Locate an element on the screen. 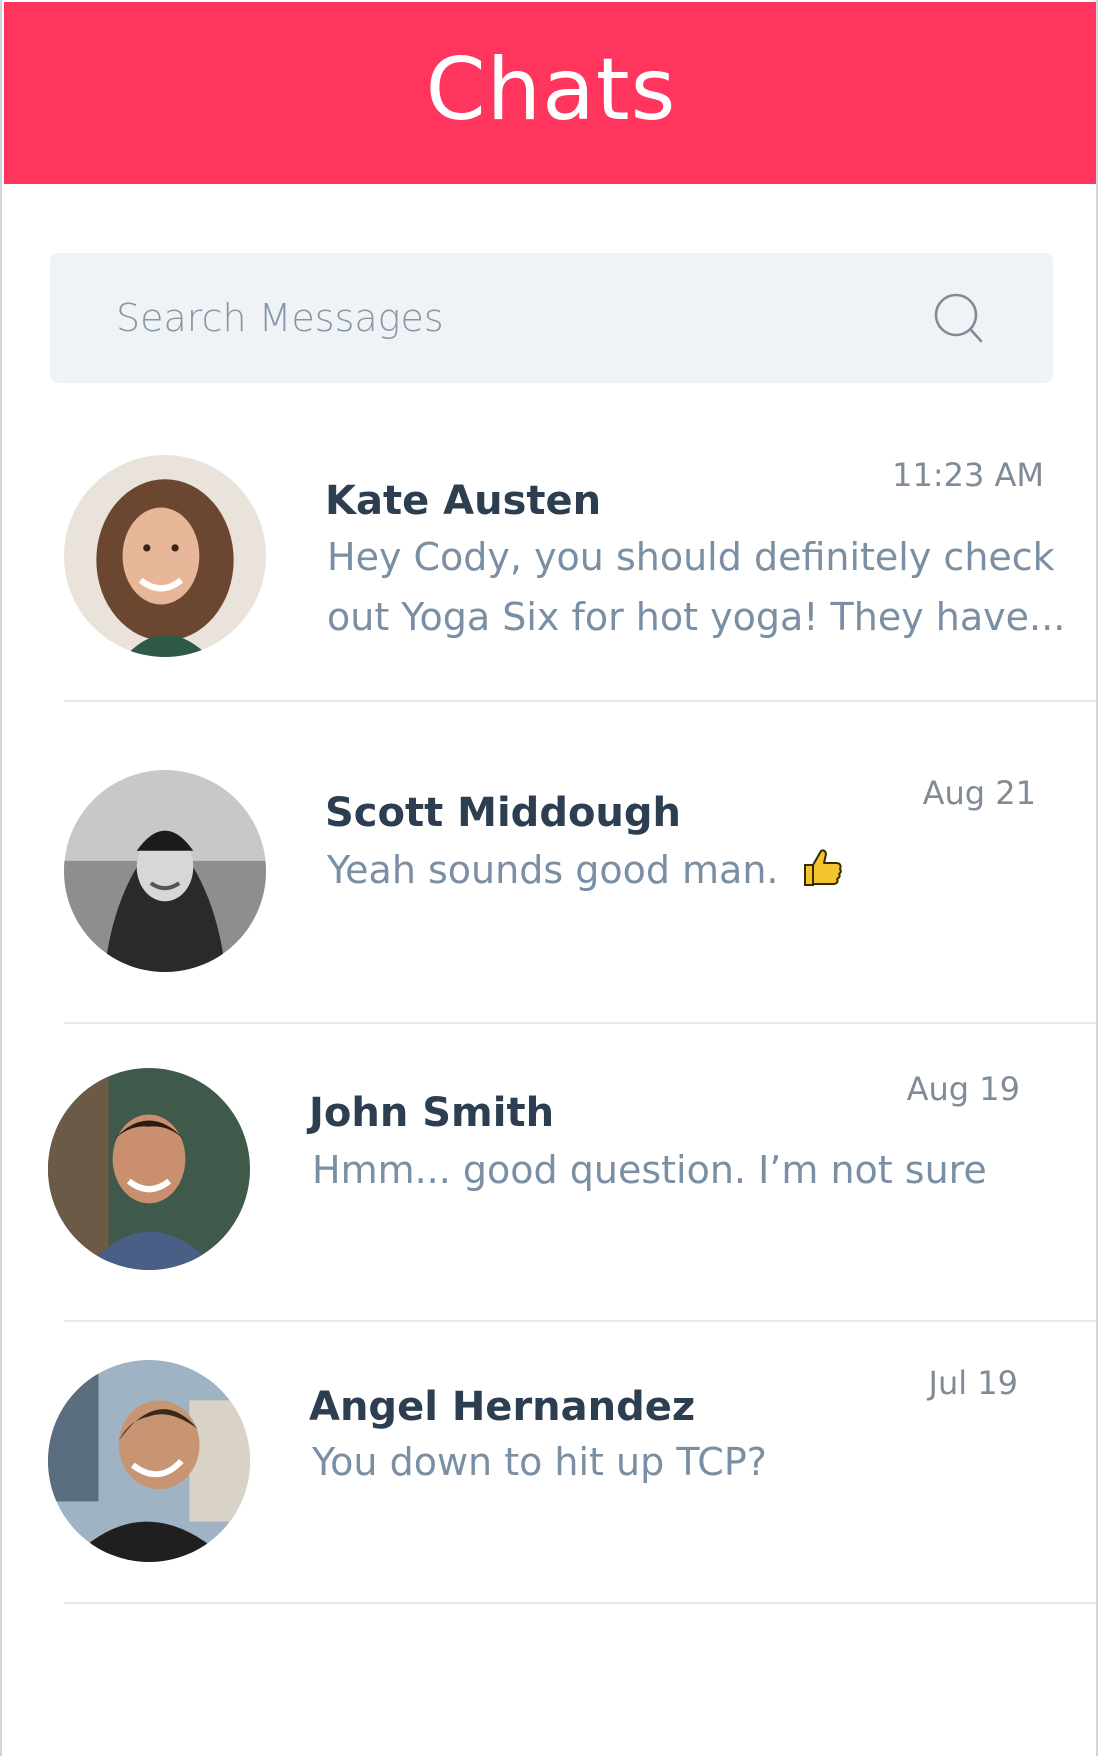 Image resolution: width=1098 pixels, height=1756 pixels. chat-message: Yeah sounds good man. is located at coordinates (586, 870).